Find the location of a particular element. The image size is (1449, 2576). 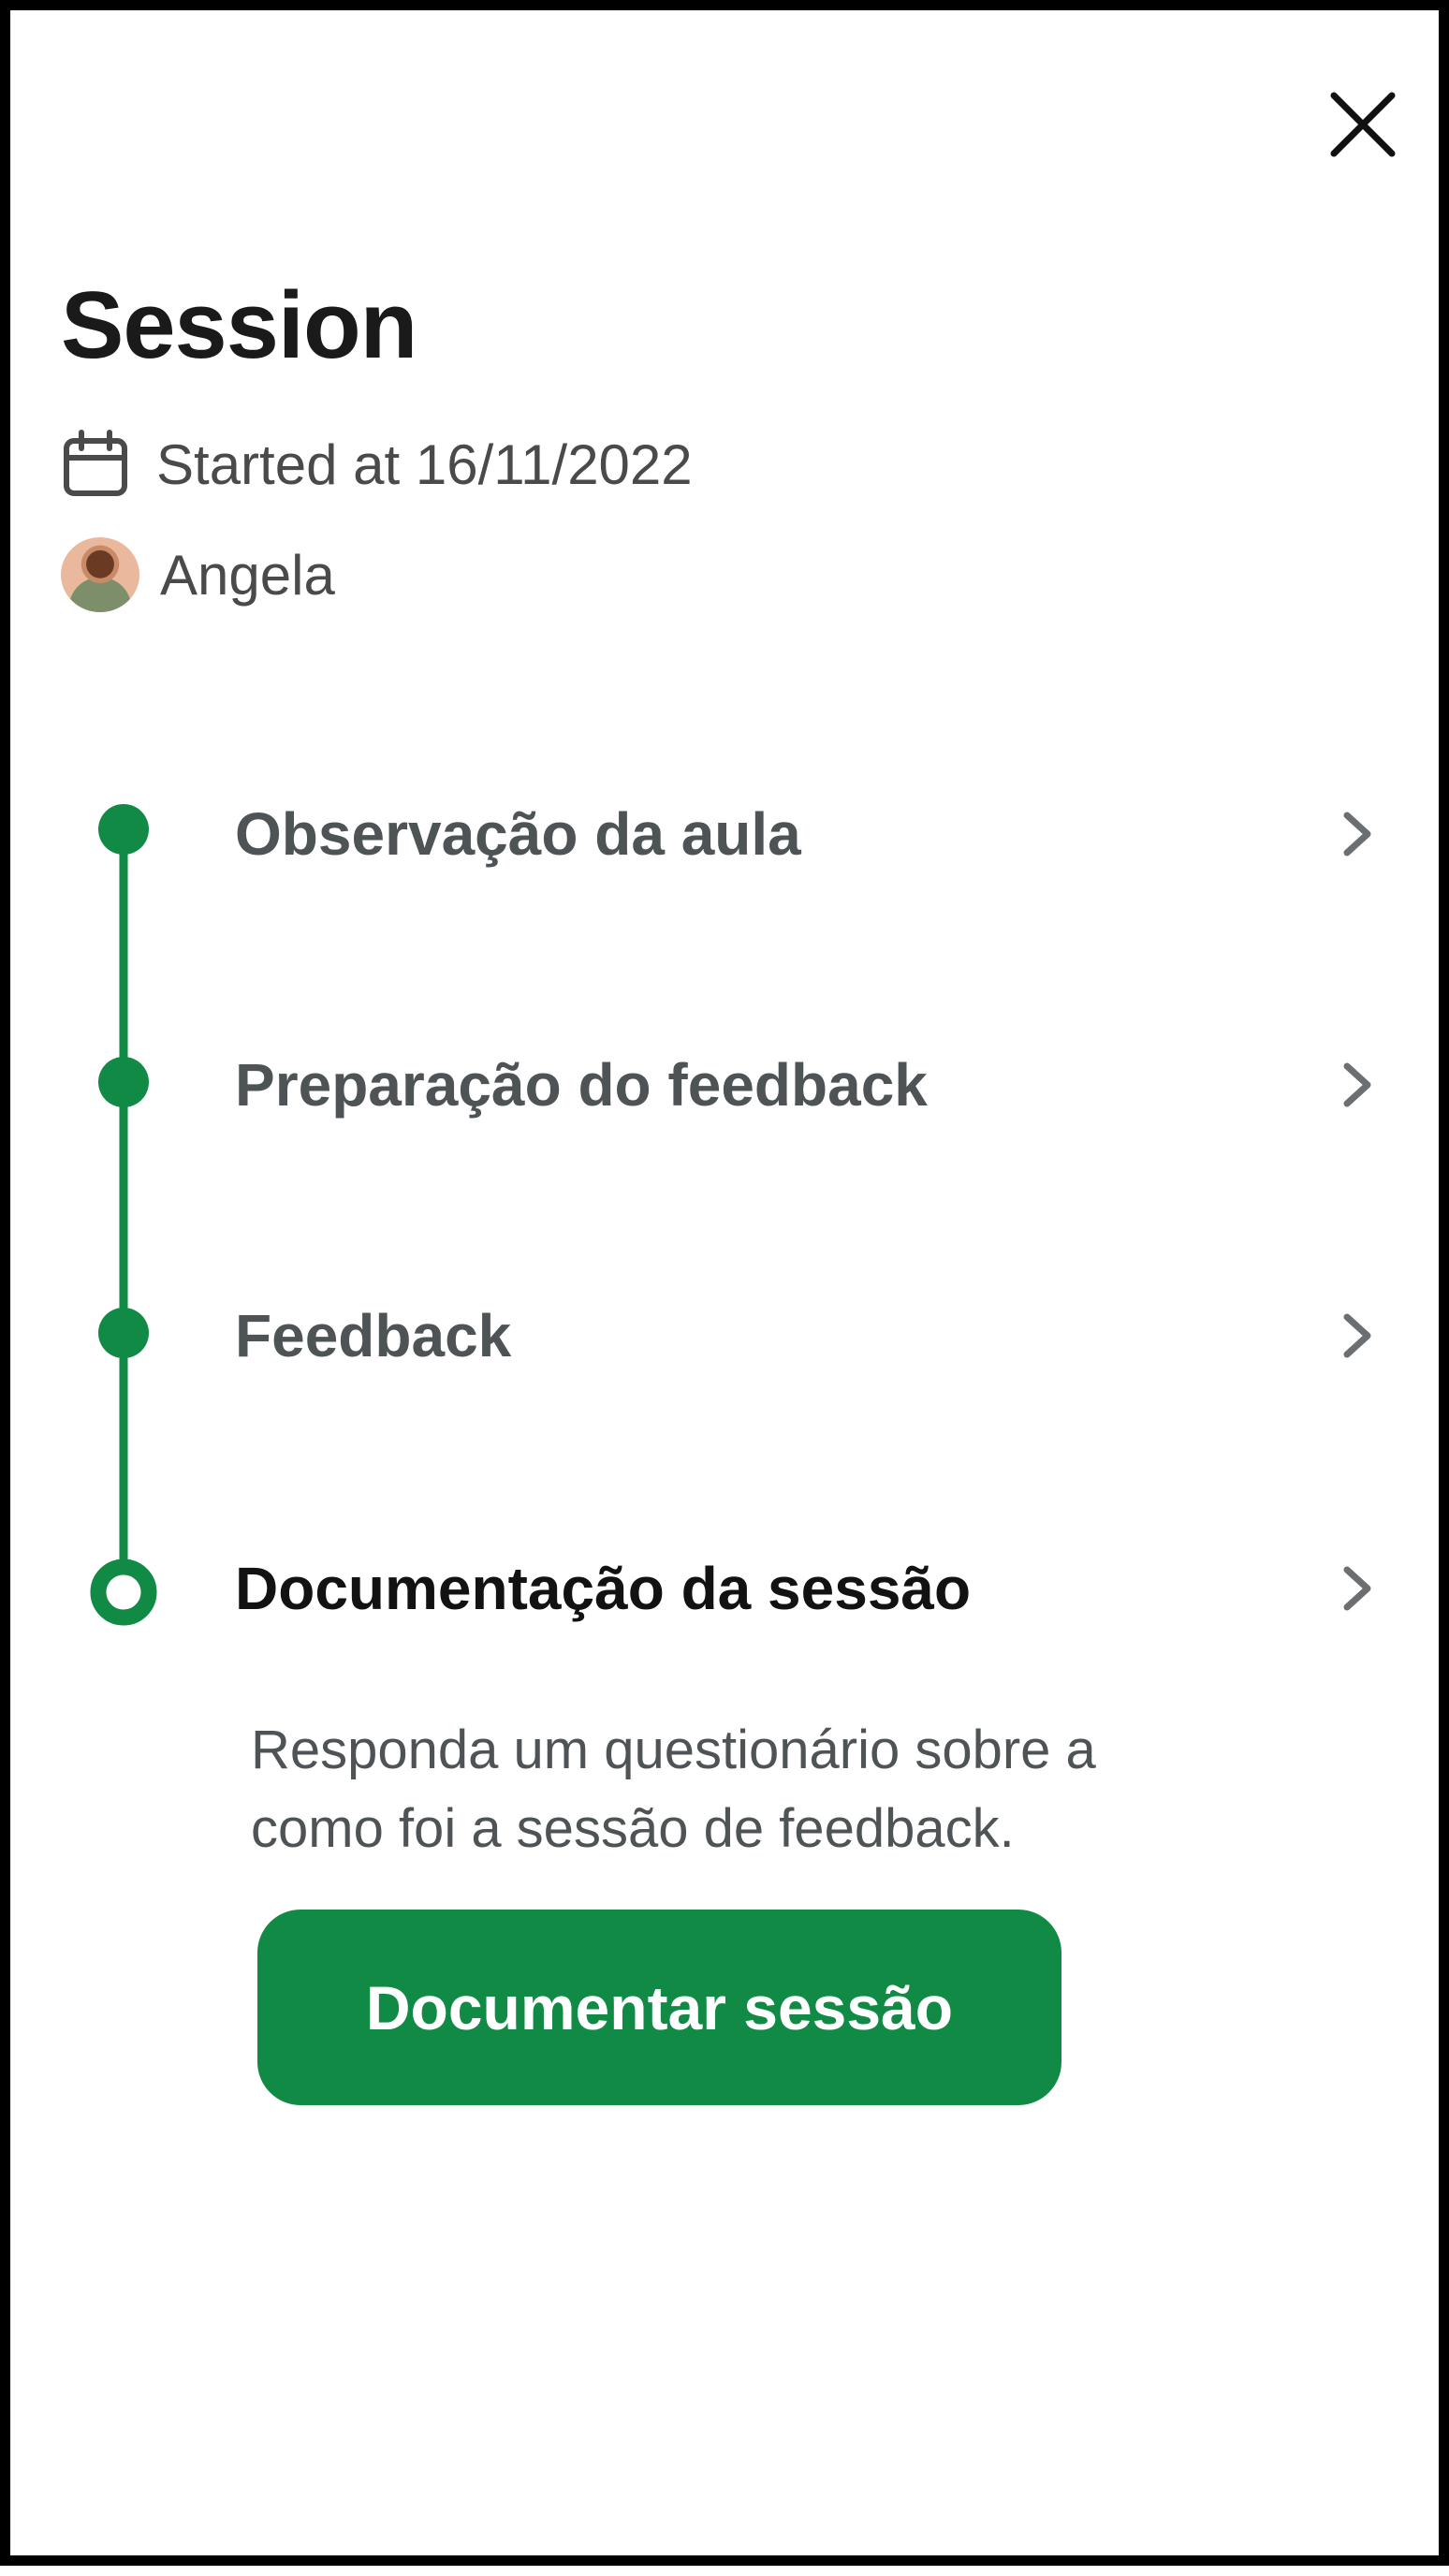

session-start-date: Started at 16/11/2022 is located at coordinates (377, 465).